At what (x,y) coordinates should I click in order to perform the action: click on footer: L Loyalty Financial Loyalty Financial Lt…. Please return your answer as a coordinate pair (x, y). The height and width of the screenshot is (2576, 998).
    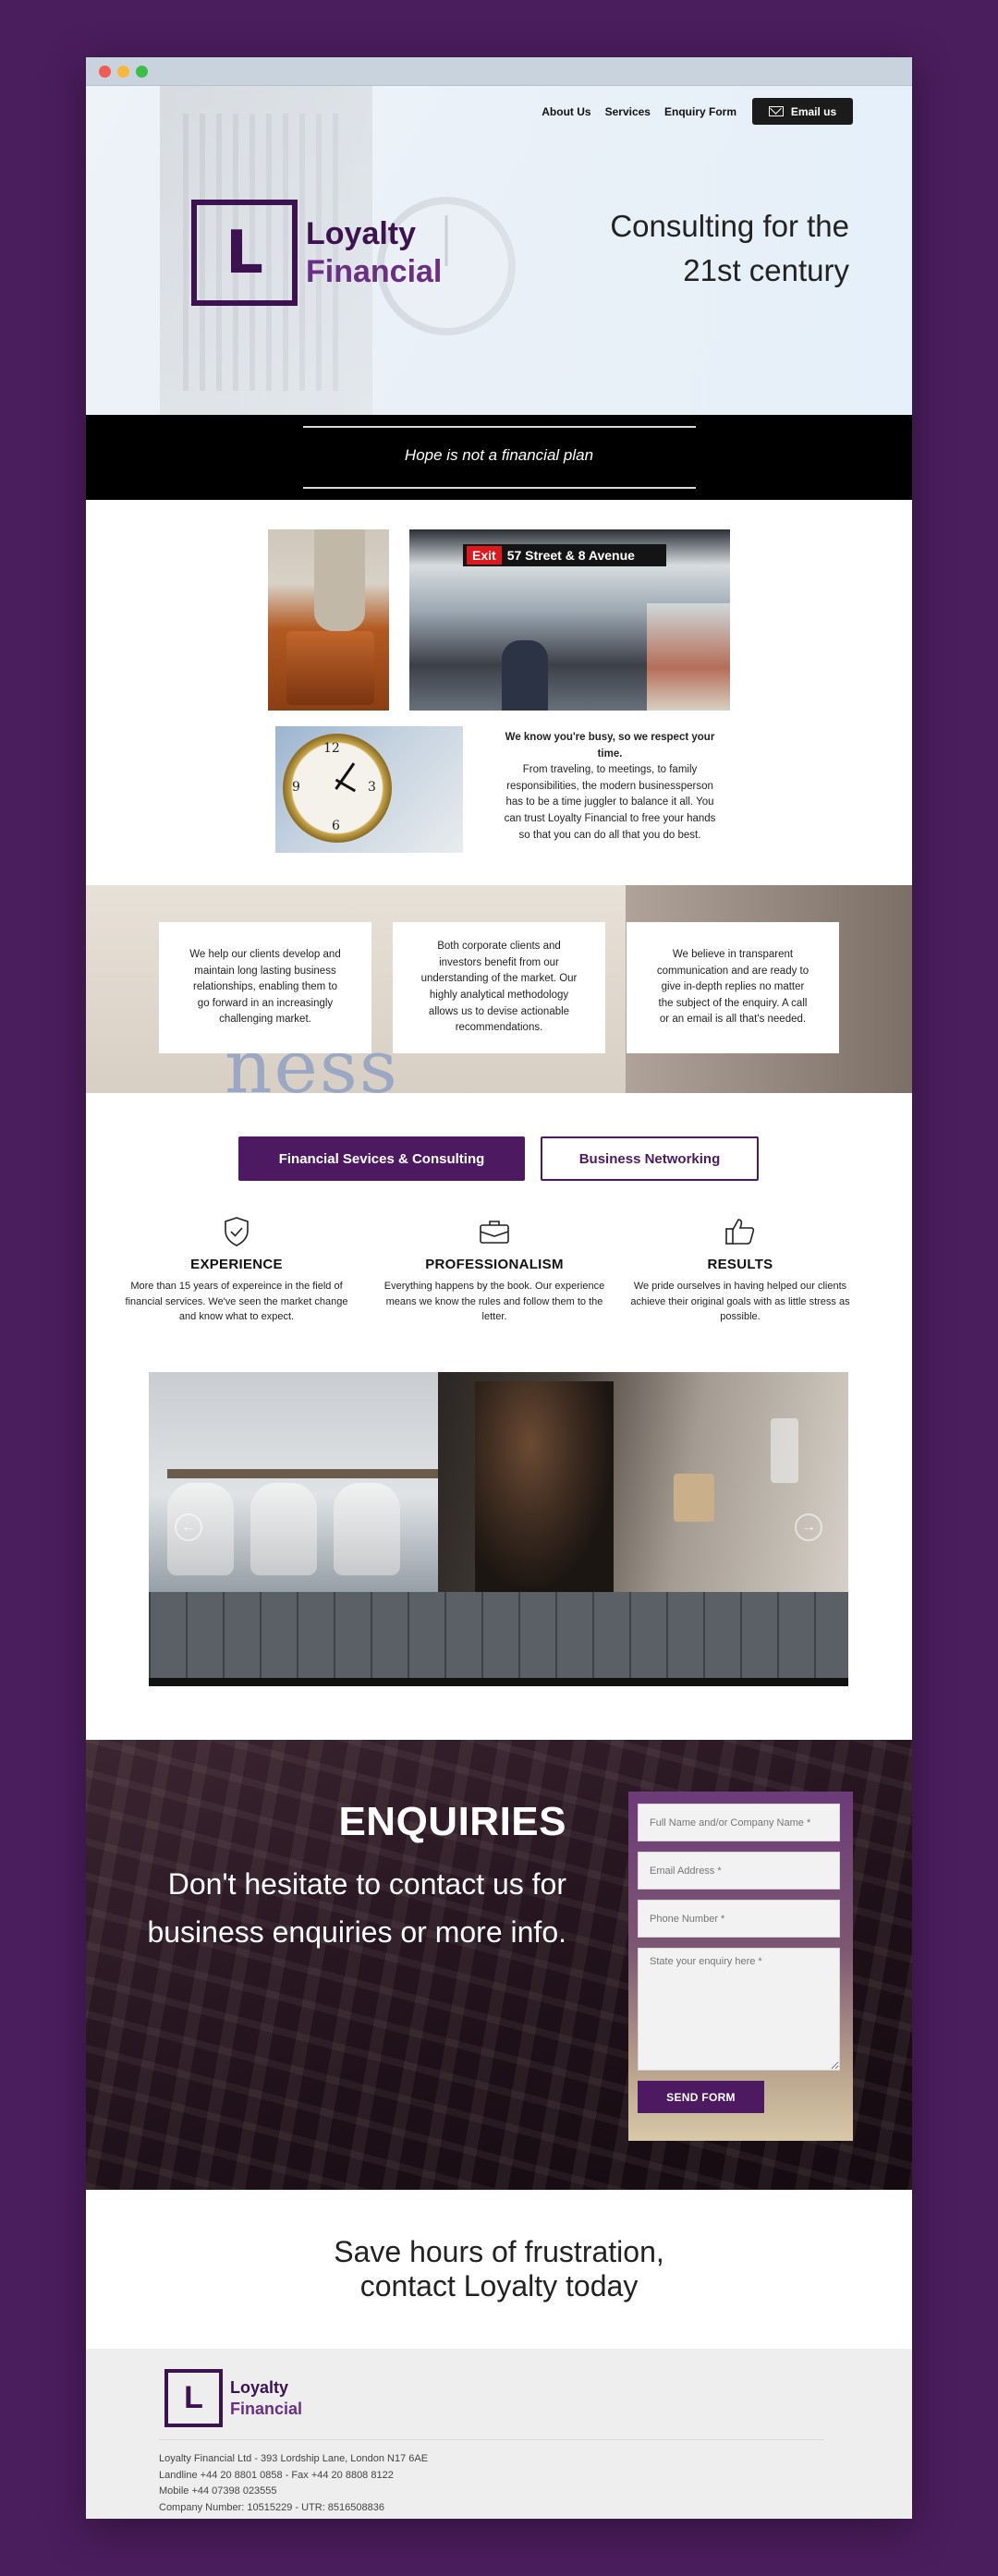
    Looking at the image, I should click on (499, 2434).